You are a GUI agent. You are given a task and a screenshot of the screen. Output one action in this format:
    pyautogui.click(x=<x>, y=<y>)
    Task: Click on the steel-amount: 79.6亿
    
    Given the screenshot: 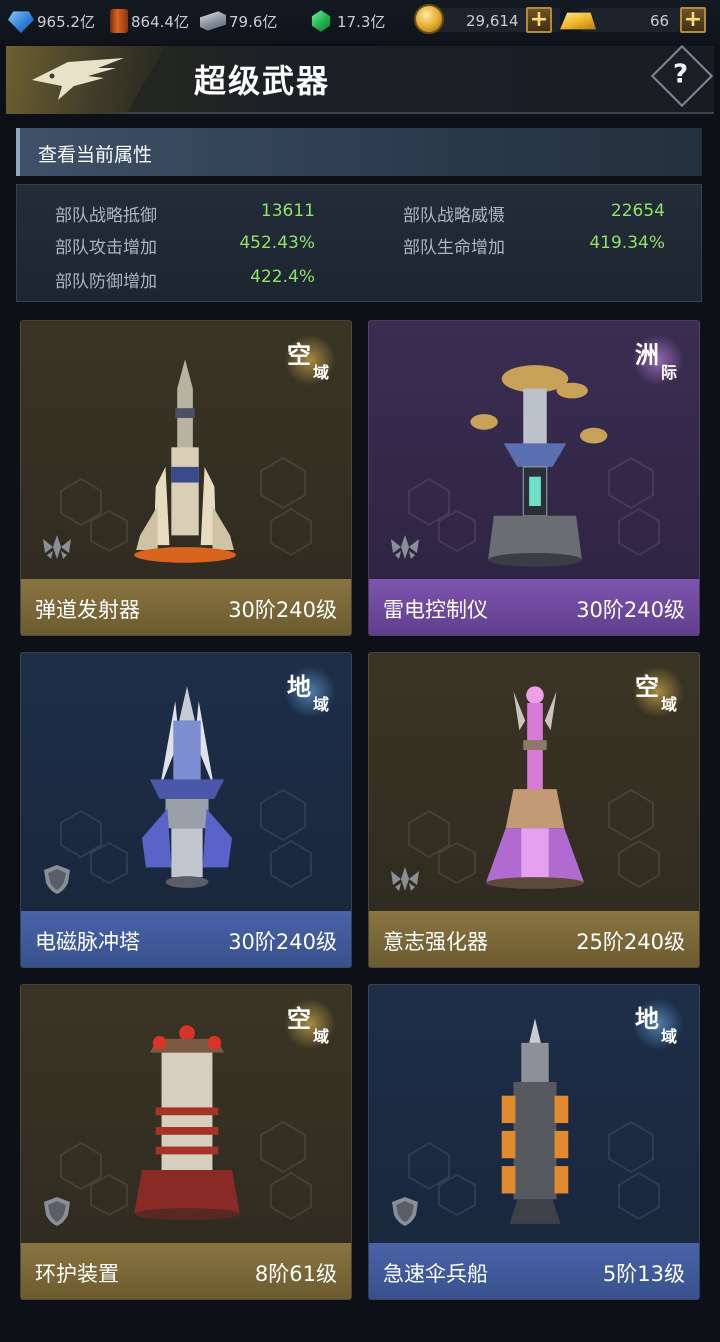 What is the action you would take?
    pyautogui.click(x=253, y=21)
    